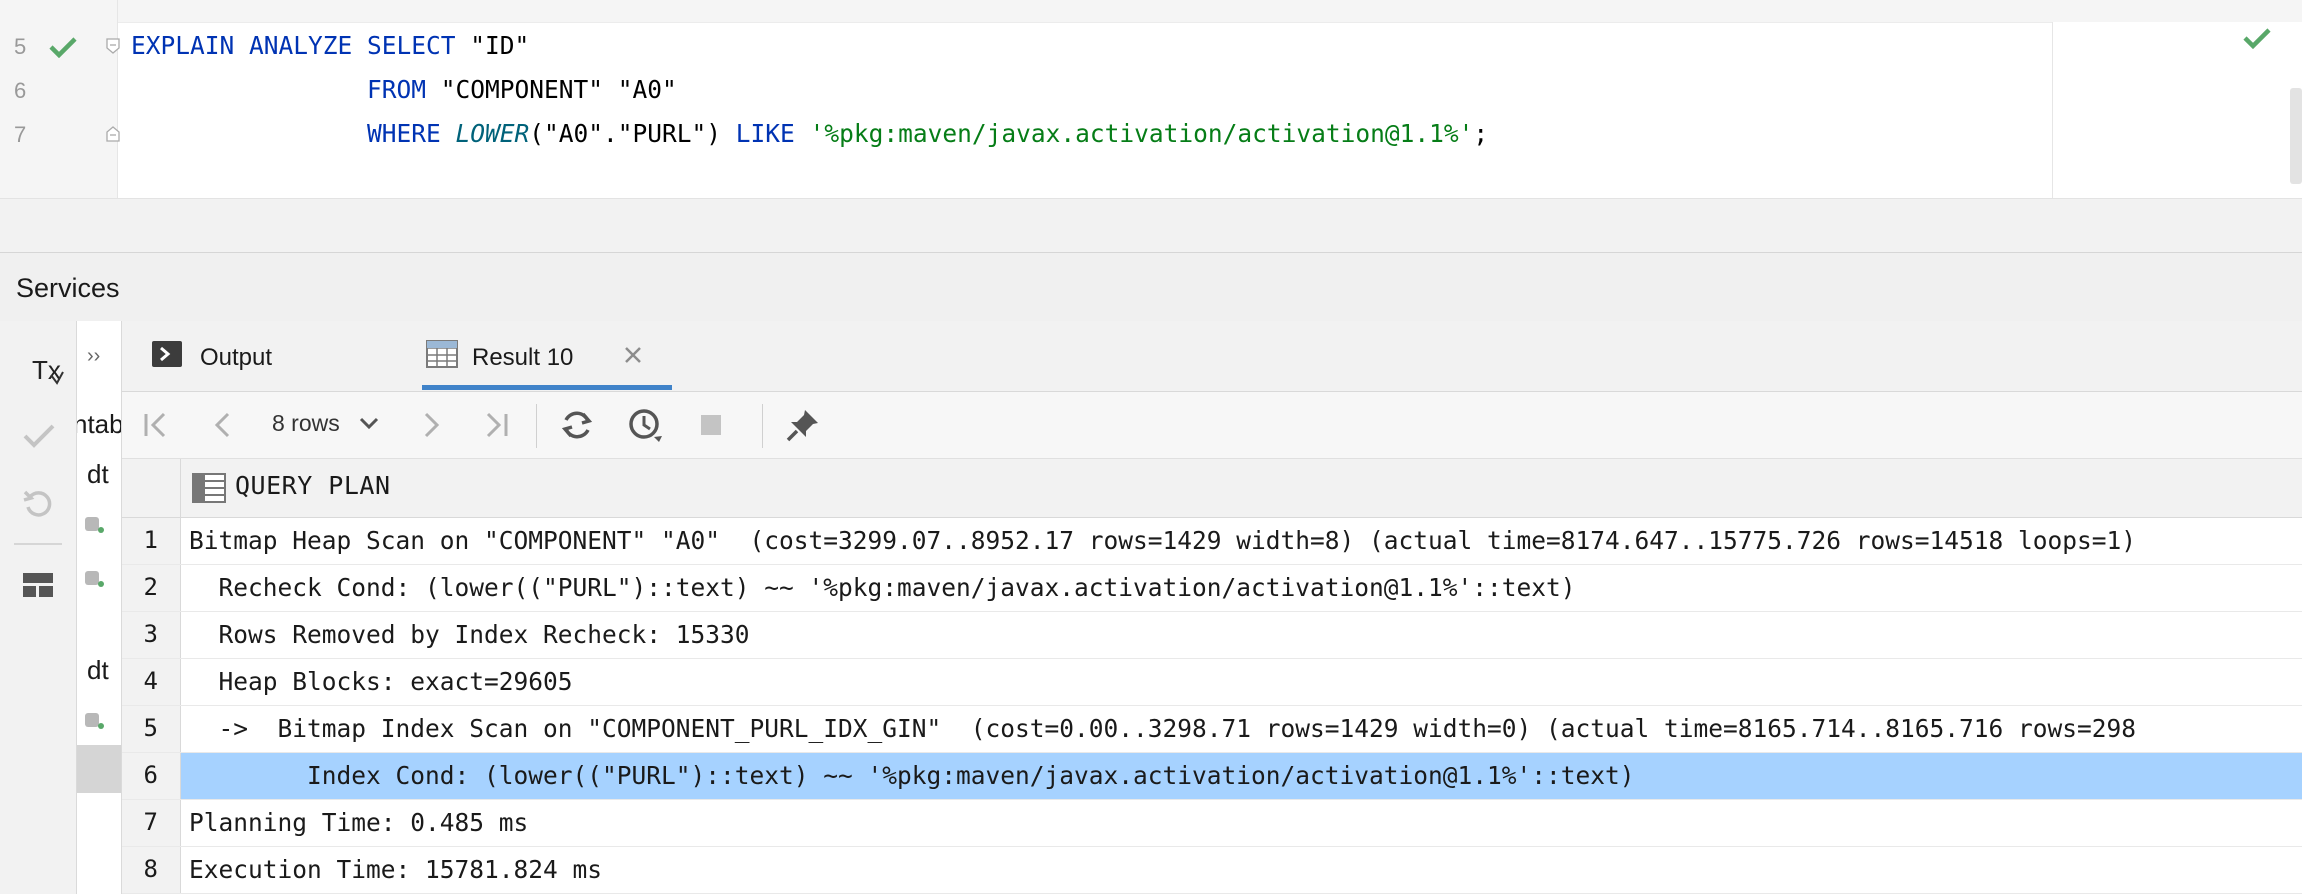 The width and height of the screenshot is (2302, 894). I want to click on column-header-query-plan: QUERY PLAN, so click(313, 485).